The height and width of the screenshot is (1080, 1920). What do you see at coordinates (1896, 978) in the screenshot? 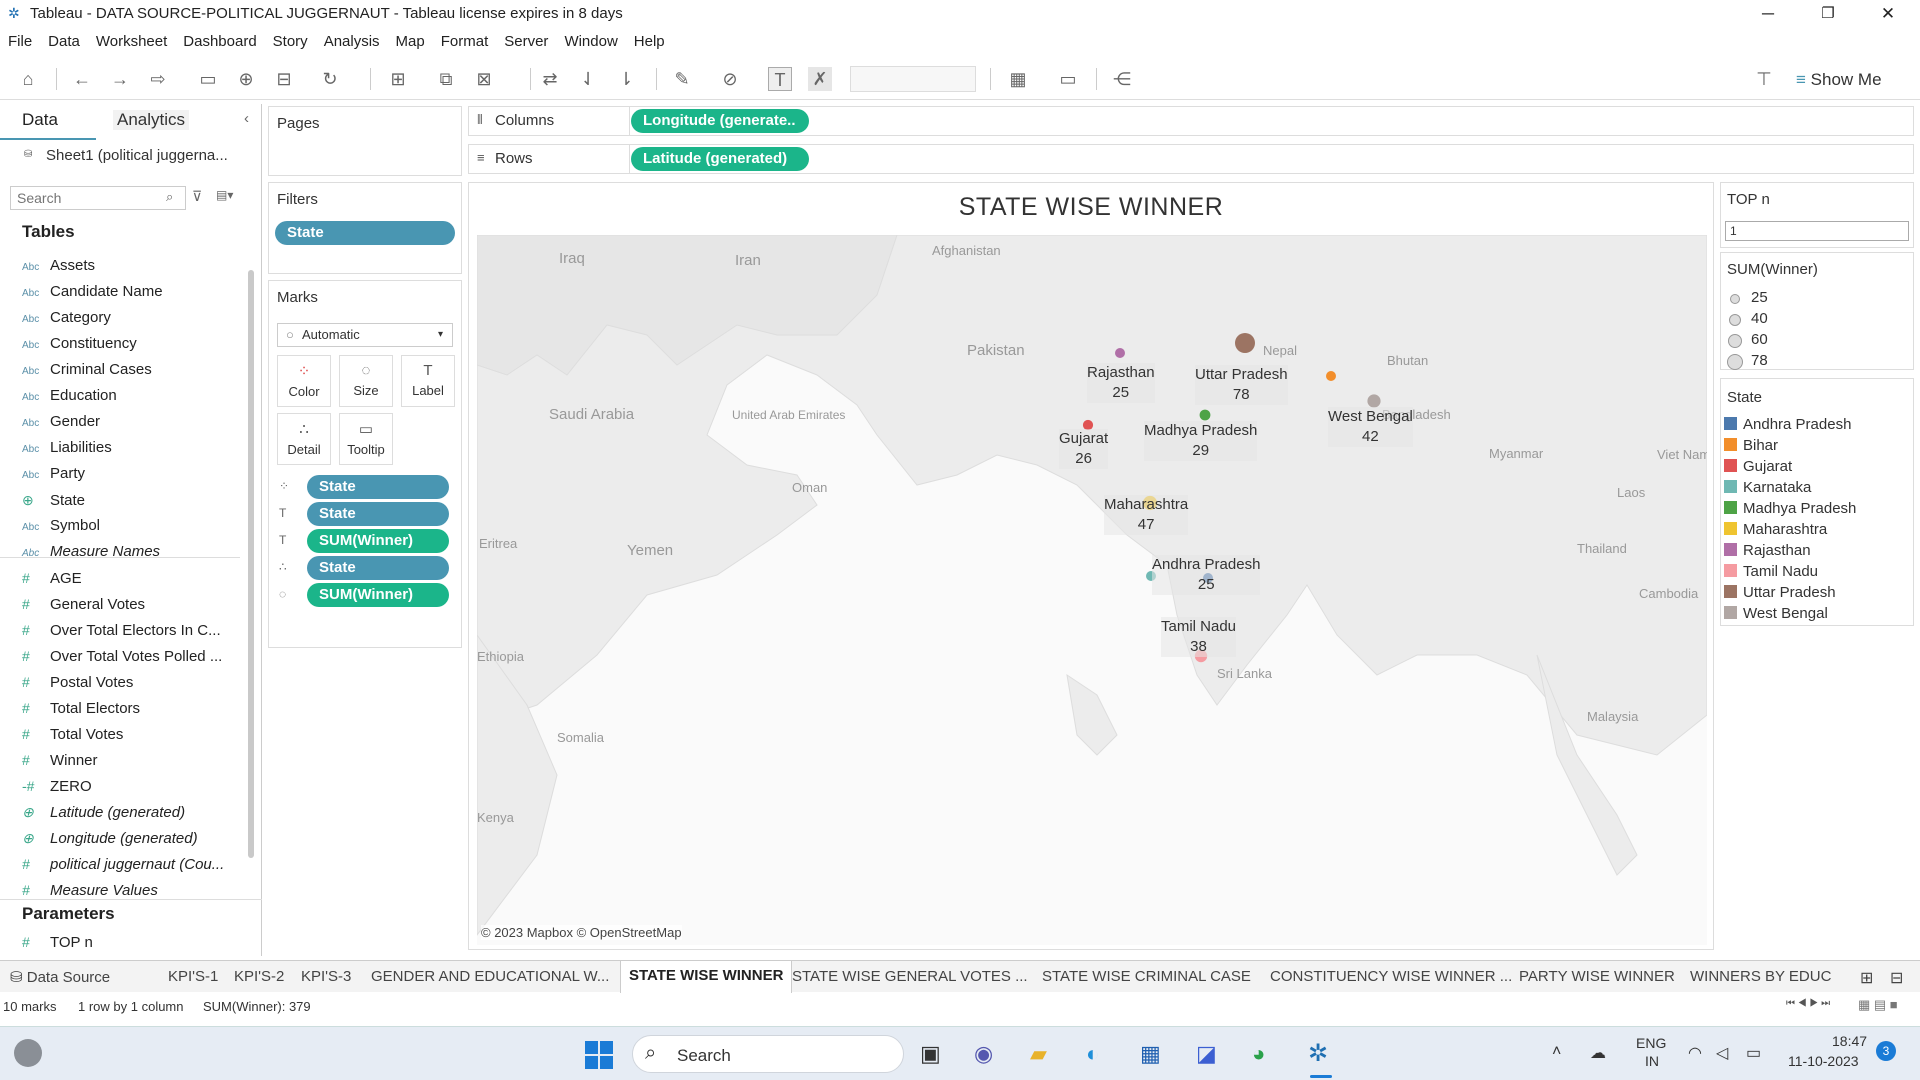
I see `new-dashboard-icon: ⊟` at bounding box center [1896, 978].